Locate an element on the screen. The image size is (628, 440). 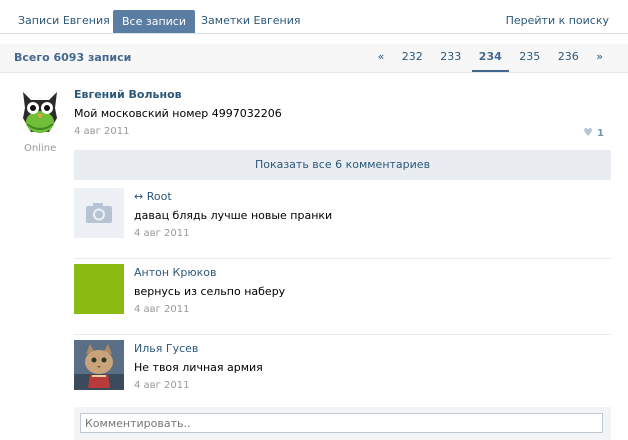
comment-form is located at coordinates (342, 423).